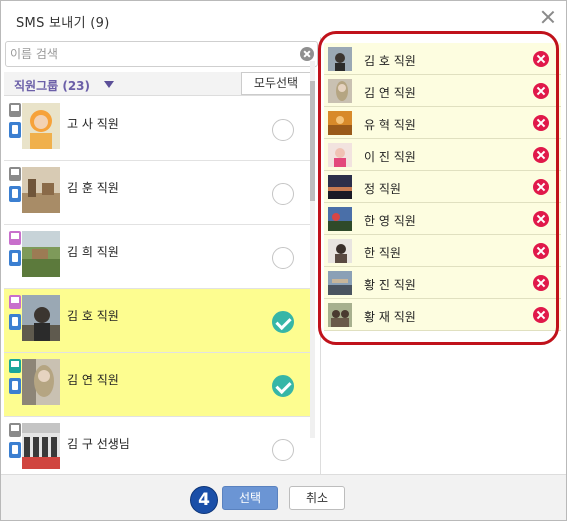 This screenshot has width=567, height=521. I want to click on selected-recipient-item: 한 직원, so click(442, 251).